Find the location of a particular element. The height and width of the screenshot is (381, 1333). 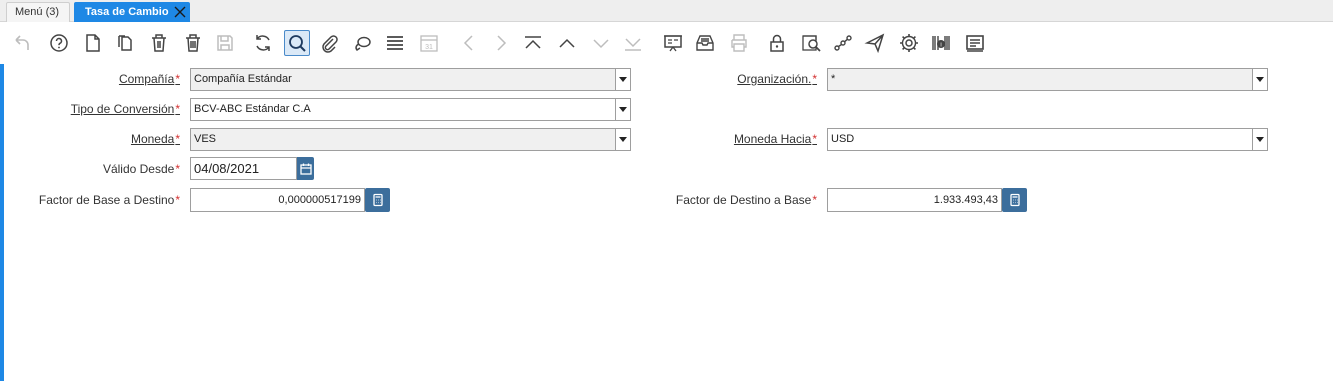

compania-field: Compañía Estándar is located at coordinates (410, 79).